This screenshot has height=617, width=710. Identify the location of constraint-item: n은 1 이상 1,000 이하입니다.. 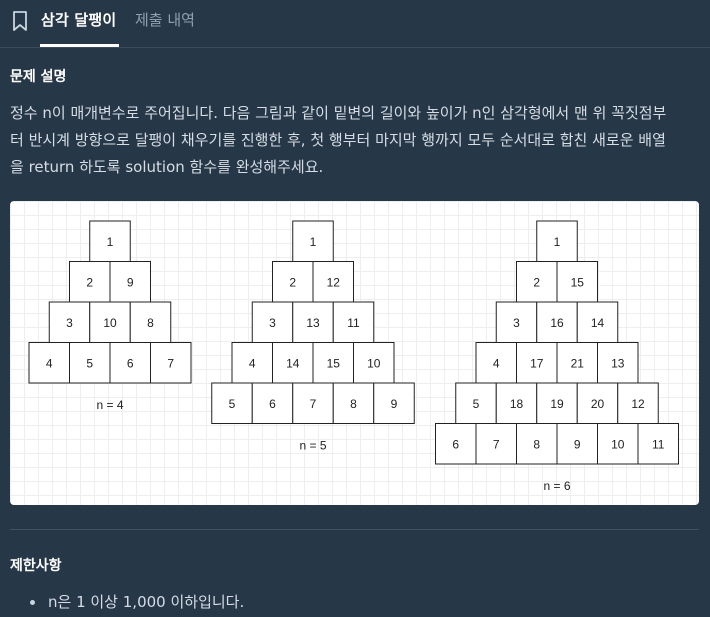
(146, 602).